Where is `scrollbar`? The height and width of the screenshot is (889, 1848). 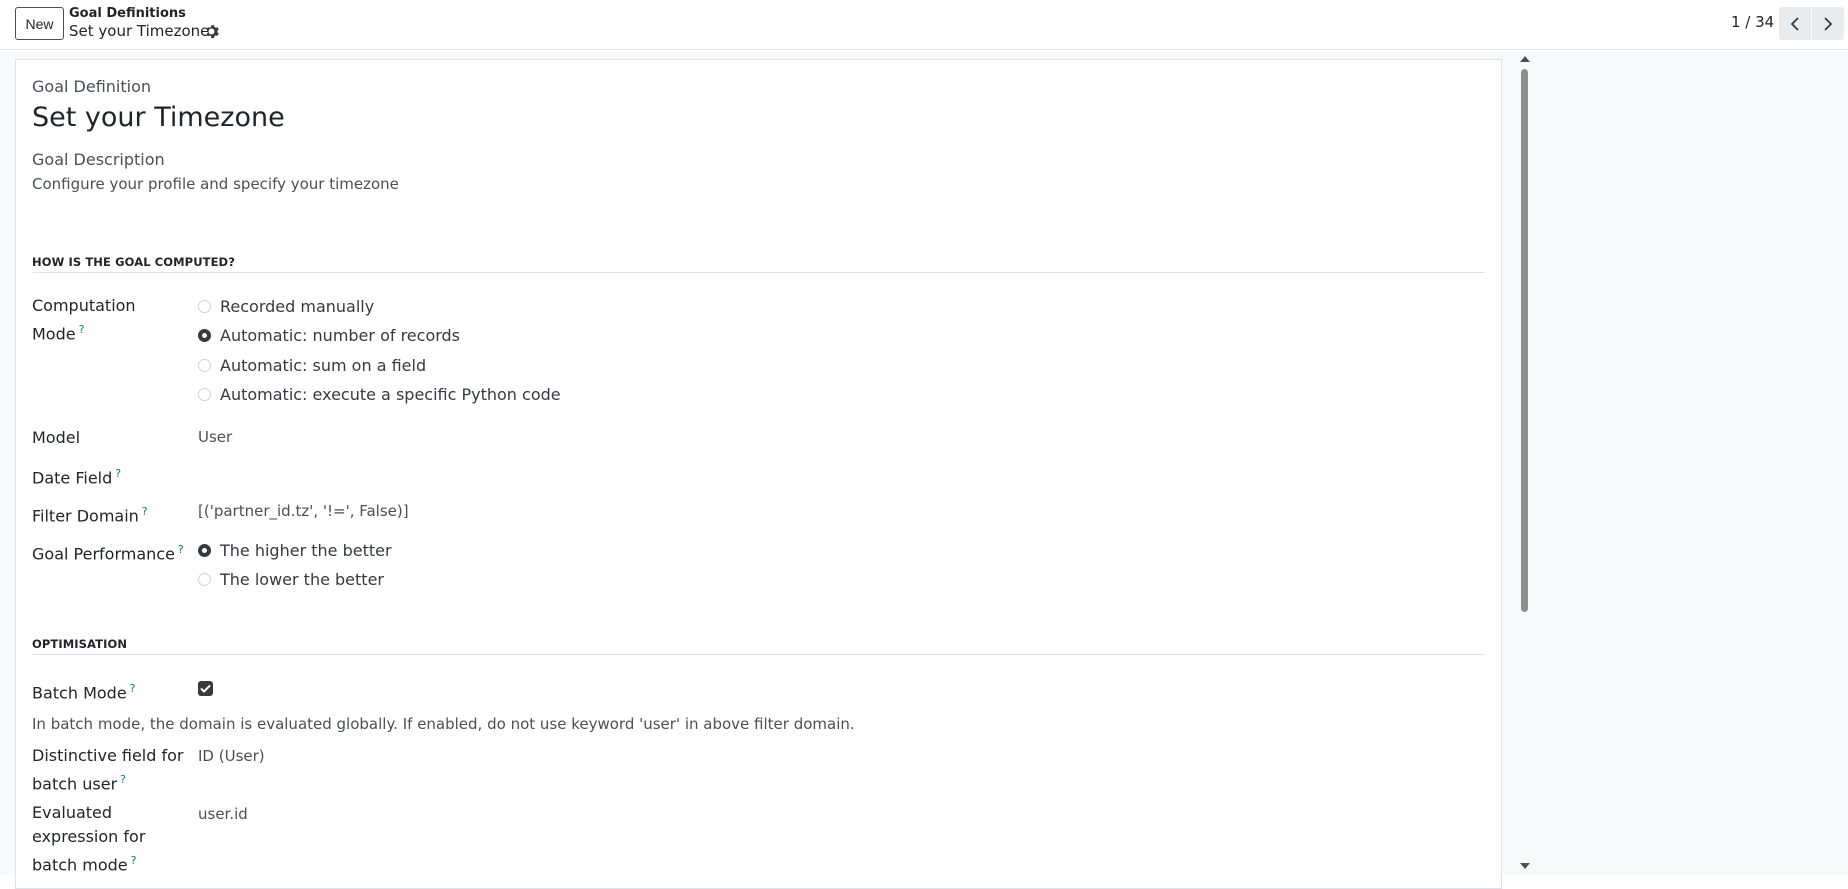
scrollbar is located at coordinates (1525, 463).